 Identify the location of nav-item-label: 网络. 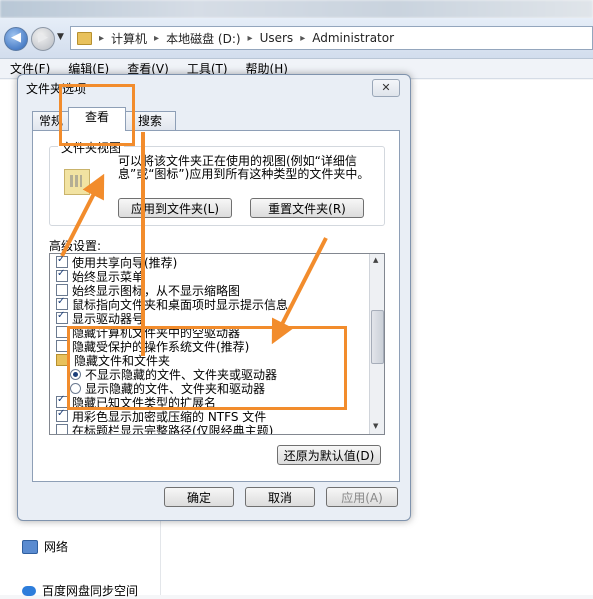
(56, 547).